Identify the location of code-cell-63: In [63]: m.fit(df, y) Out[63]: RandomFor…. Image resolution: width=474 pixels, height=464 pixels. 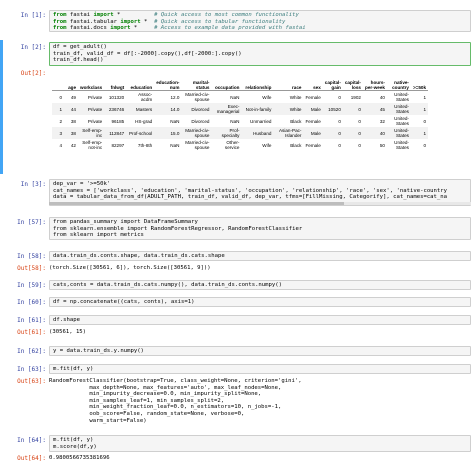
(237, 396).